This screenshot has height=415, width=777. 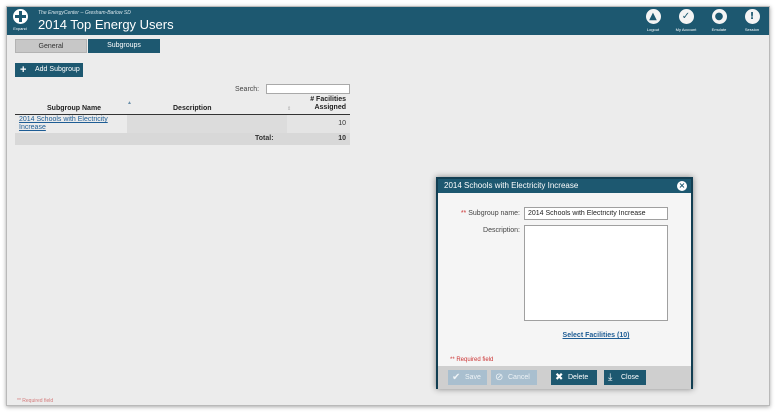 I want to click on expand-icon, so click(x=20, y=16).